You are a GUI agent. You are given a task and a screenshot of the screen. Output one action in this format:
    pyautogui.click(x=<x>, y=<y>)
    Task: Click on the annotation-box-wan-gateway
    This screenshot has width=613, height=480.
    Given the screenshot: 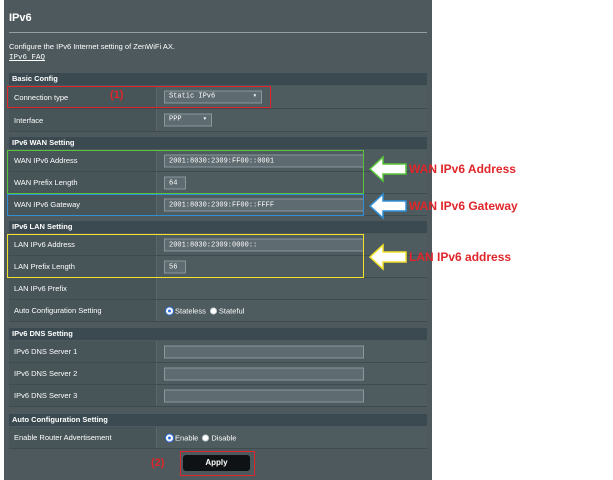 What is the action you would take?
    pyautogui.click(x=185, y=205)
    